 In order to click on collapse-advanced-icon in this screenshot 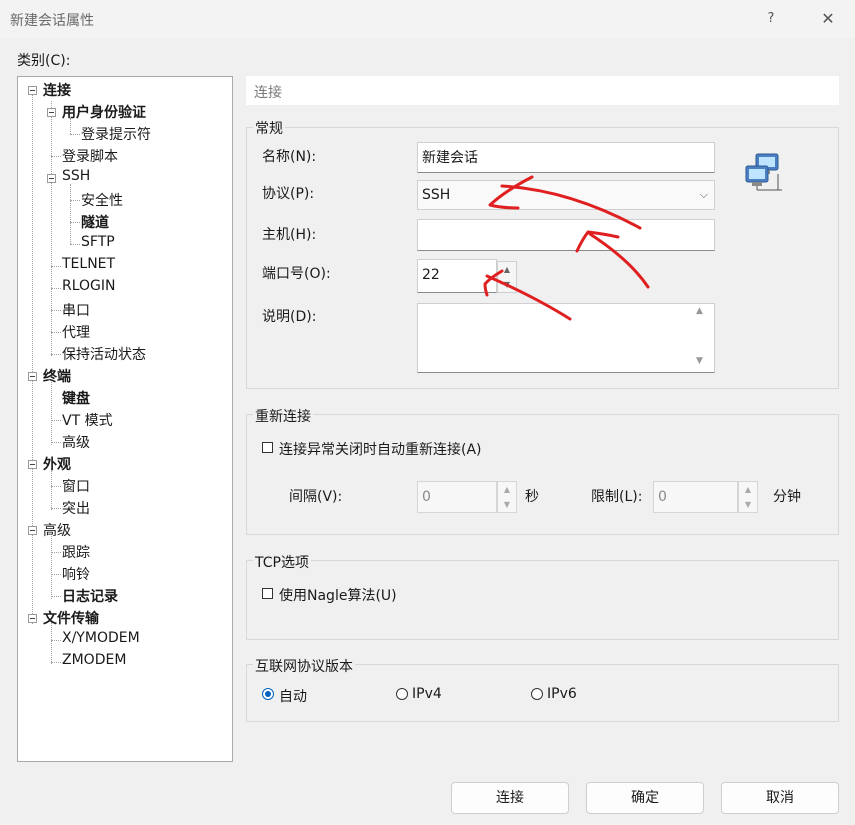, I will do `click(32, 530)`.